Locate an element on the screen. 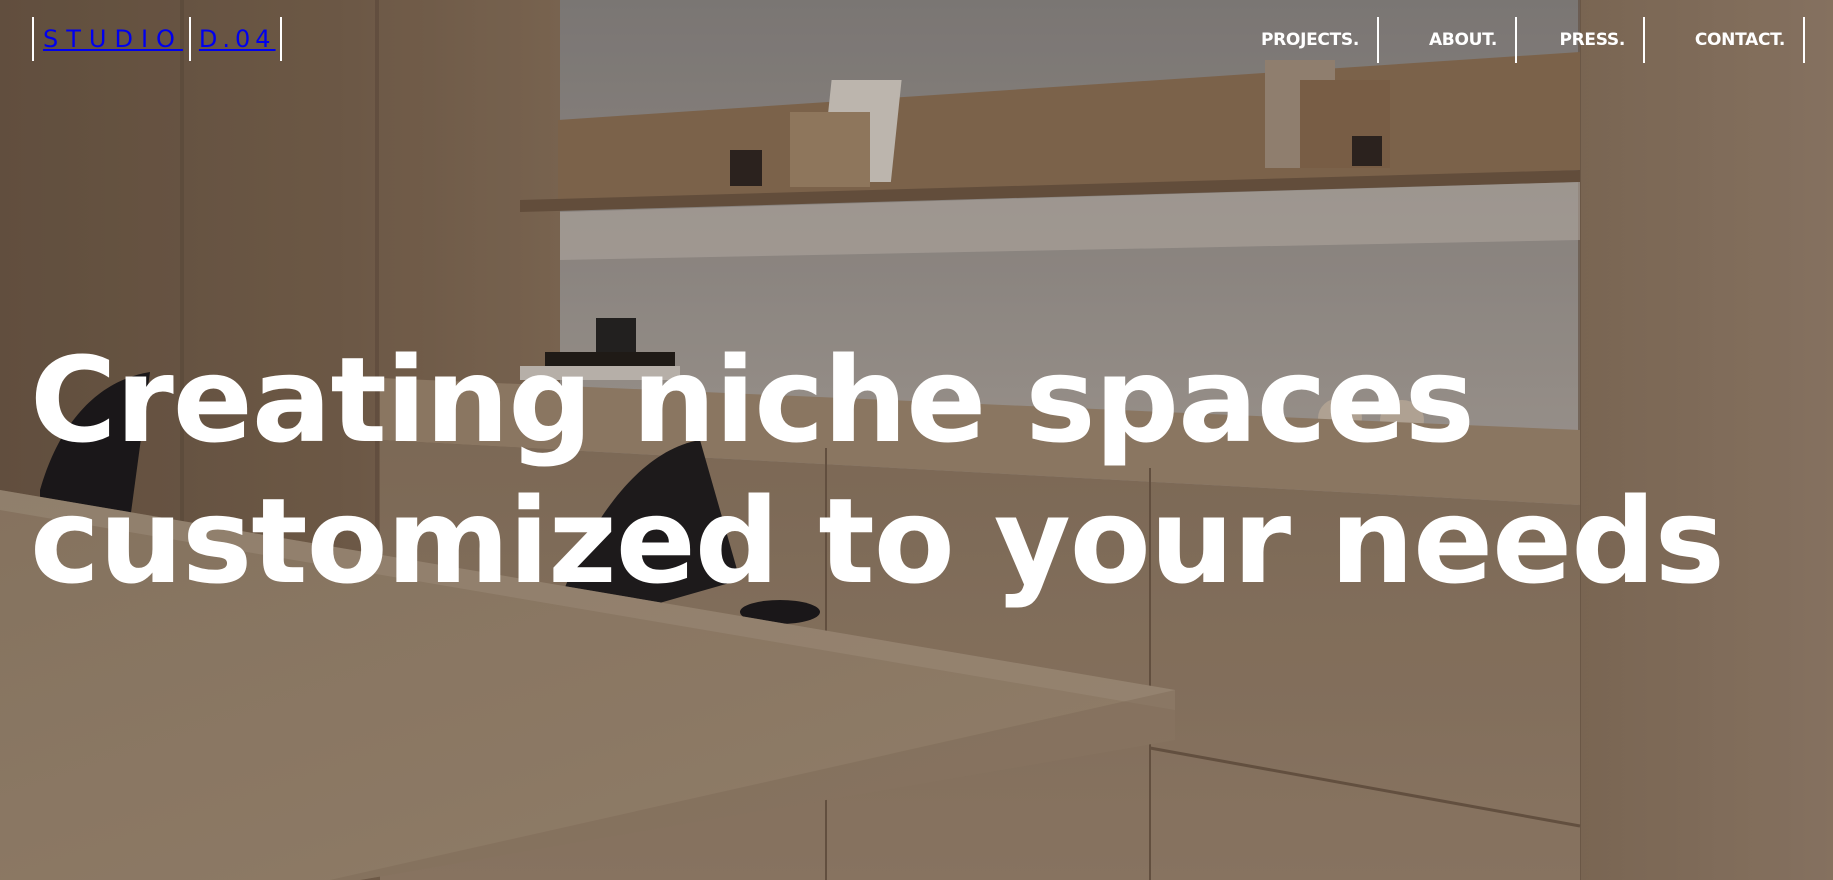  nav-projects-link: PROJECTS. is located at coordinates (1314, 40).